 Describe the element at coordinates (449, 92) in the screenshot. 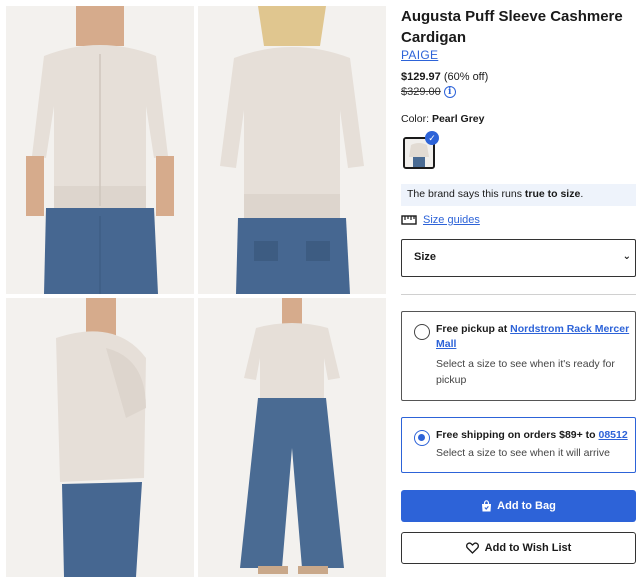

I see `info-icon: i` at that location.